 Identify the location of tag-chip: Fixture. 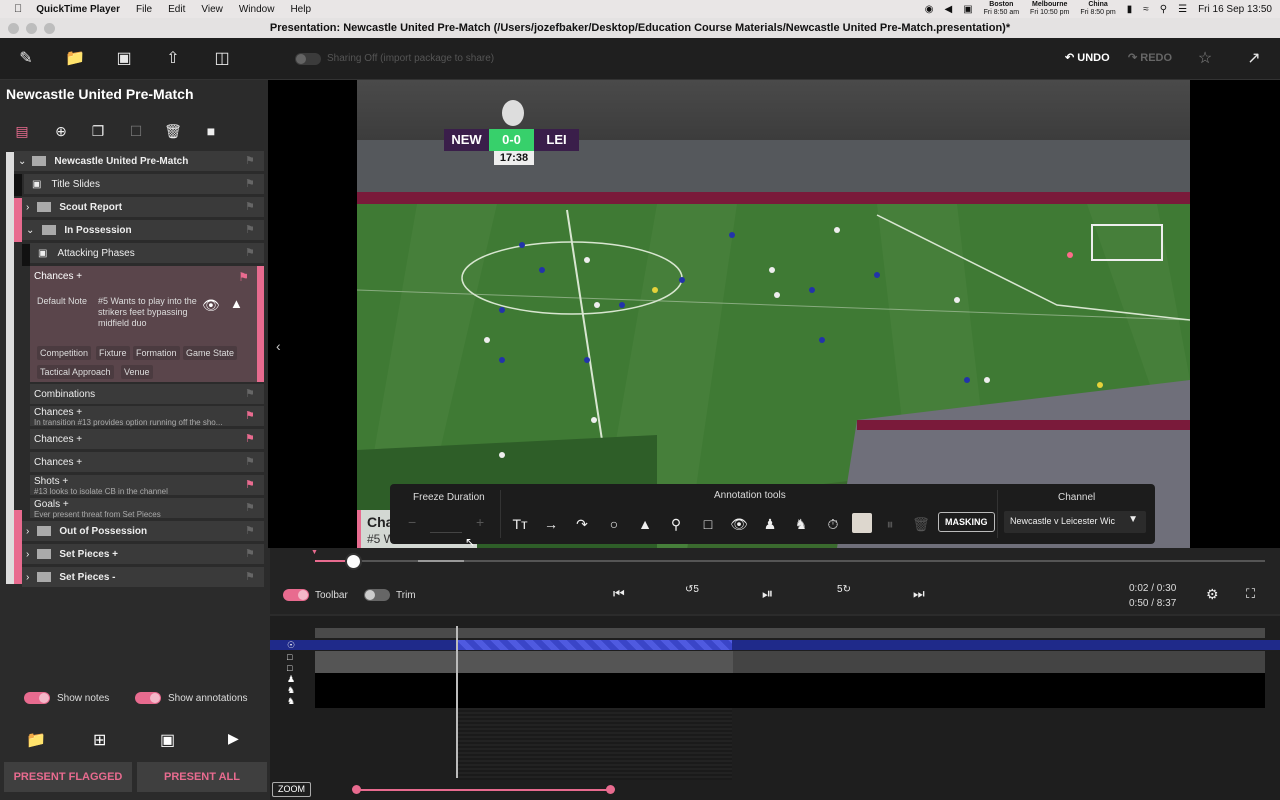
(113, 353).